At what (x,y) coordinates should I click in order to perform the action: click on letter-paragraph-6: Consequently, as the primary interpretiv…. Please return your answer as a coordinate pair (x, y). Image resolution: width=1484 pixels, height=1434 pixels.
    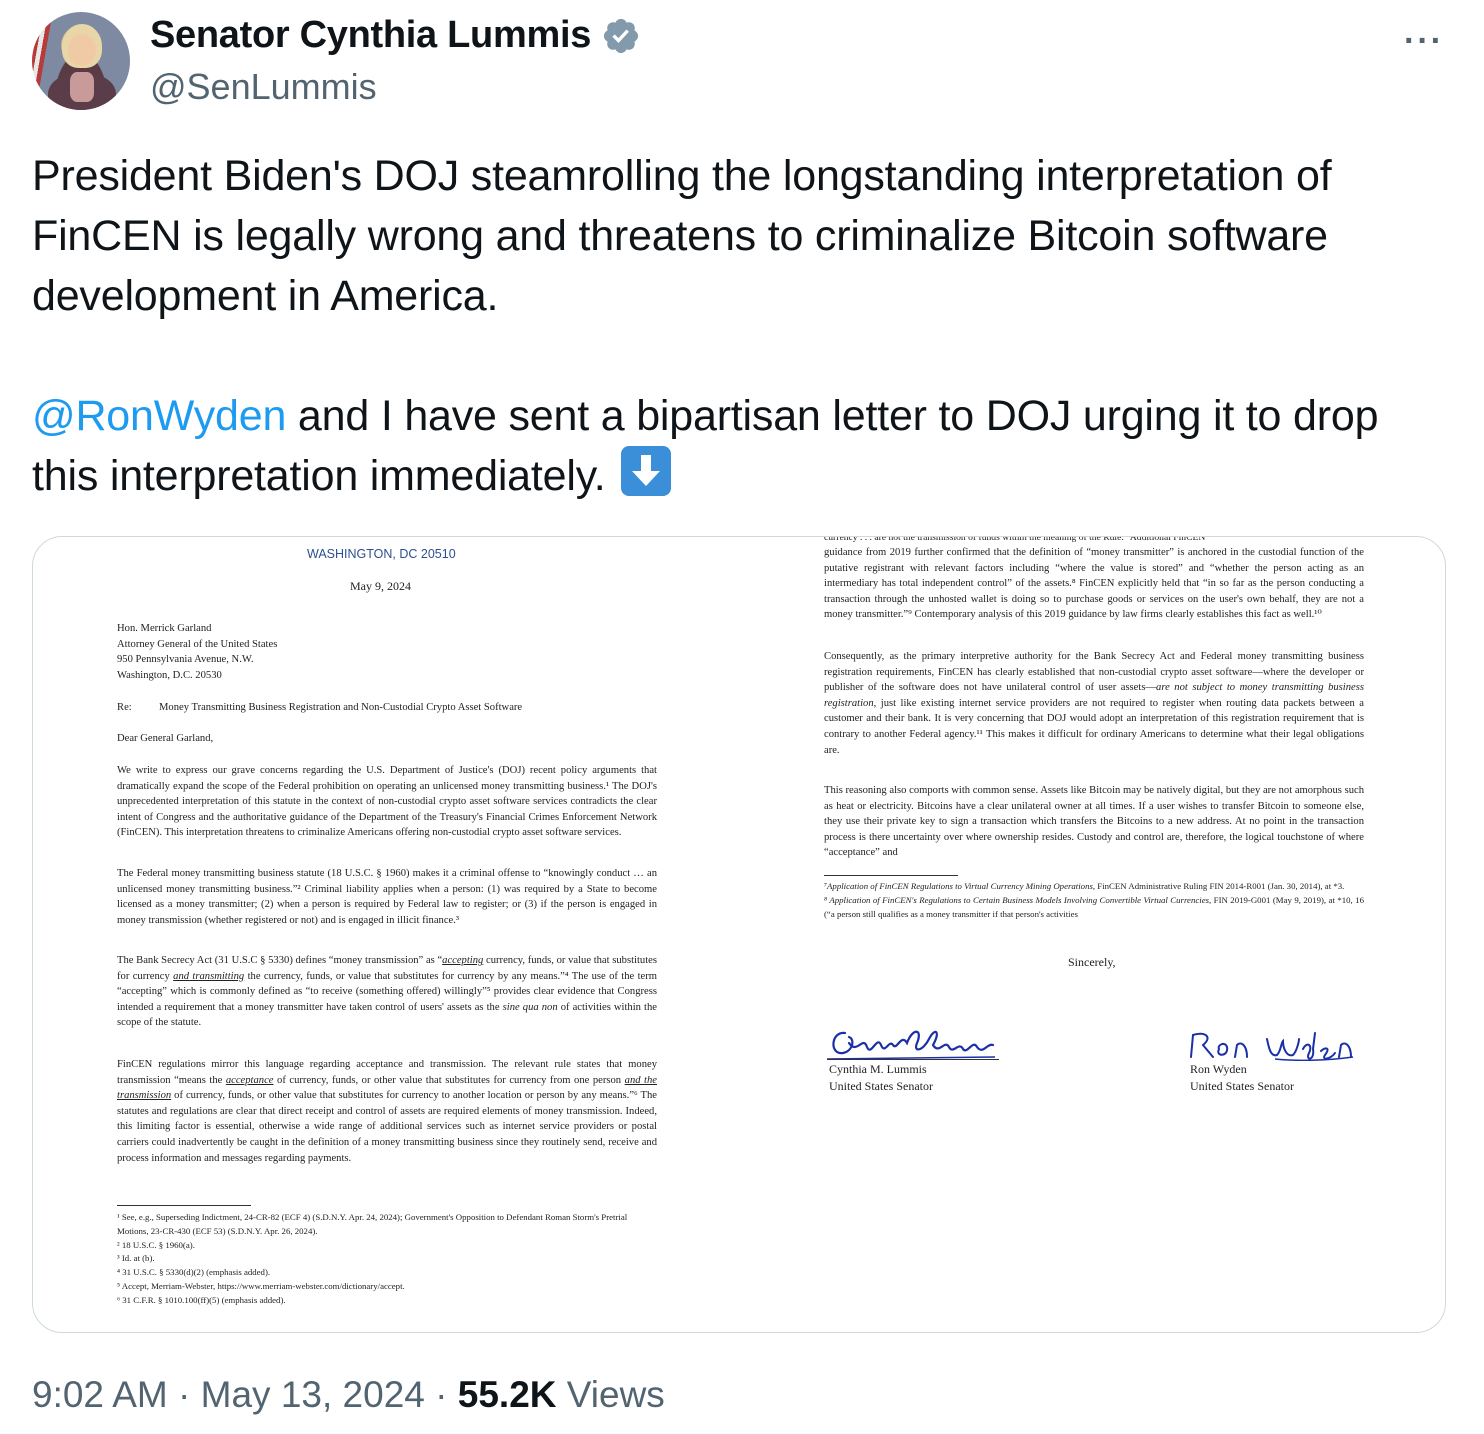
    Looking at the image, I should click on (1094, 703).